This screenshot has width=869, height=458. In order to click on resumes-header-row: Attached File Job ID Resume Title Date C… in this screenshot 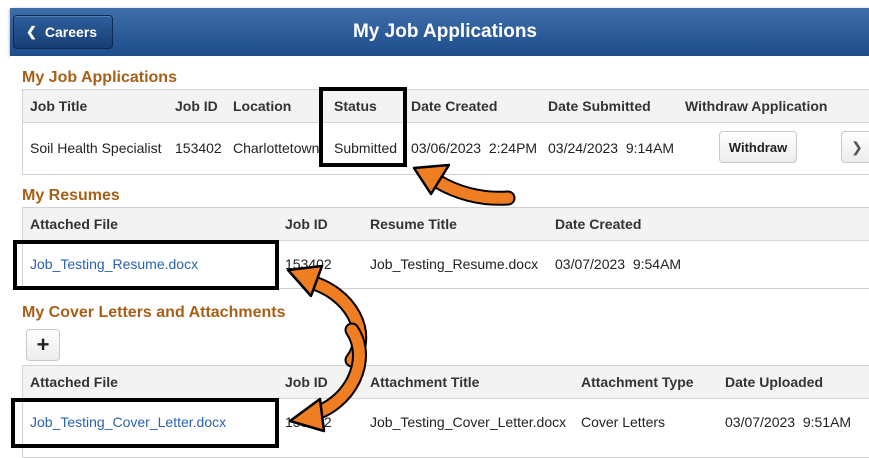, I will do `click(446, 224)`.